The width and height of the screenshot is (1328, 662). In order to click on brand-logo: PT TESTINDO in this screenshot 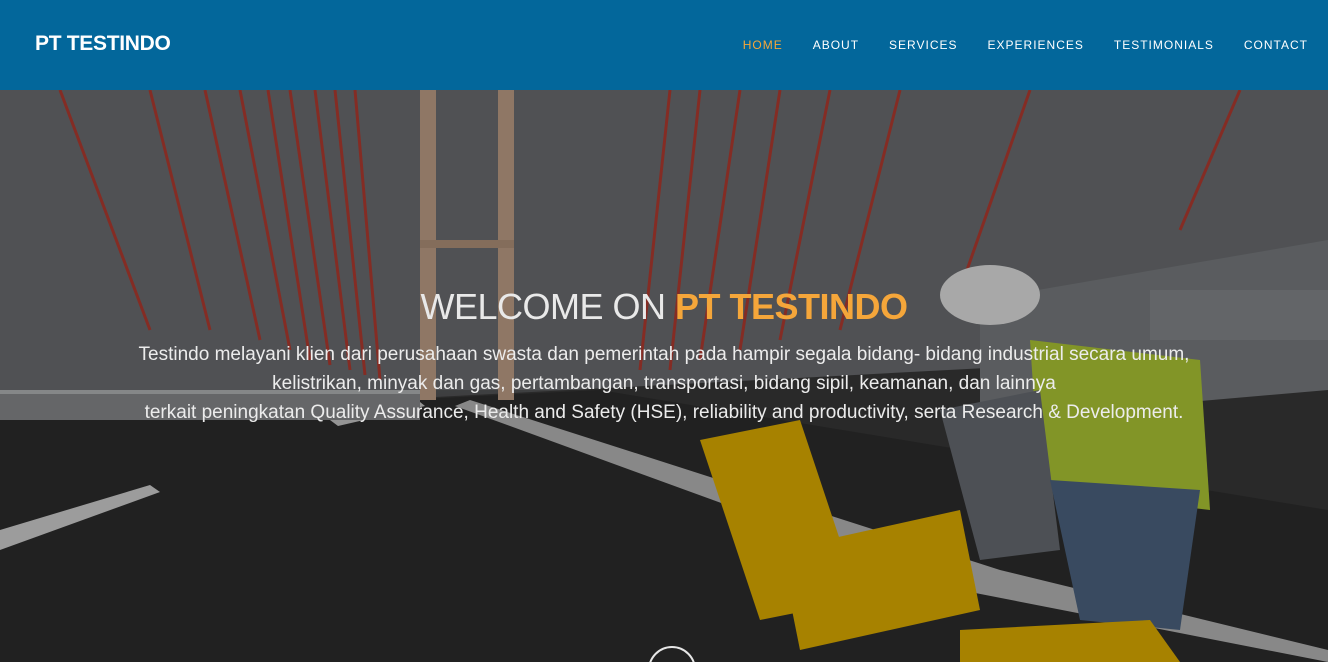, I will do `click(103, 44)`.